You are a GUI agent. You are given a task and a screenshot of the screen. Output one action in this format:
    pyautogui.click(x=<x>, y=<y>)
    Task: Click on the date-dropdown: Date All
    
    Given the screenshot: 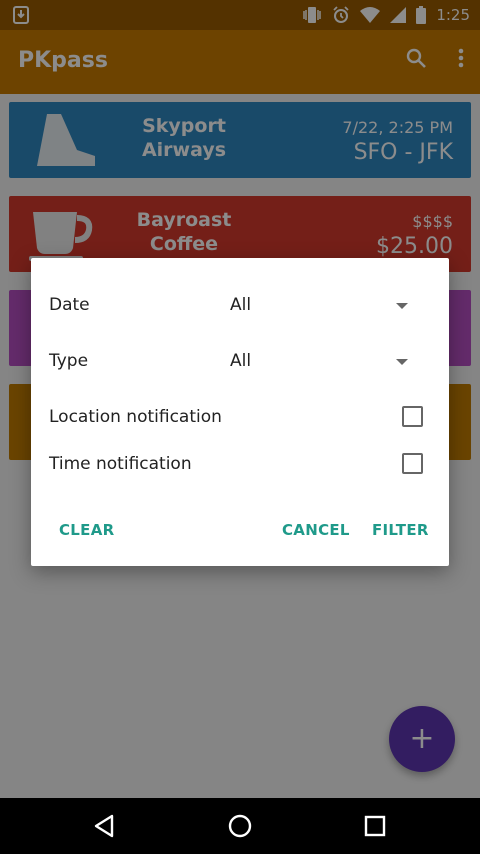 What is the action you would take?
    pyautogui.click(x=239, y=305)
    